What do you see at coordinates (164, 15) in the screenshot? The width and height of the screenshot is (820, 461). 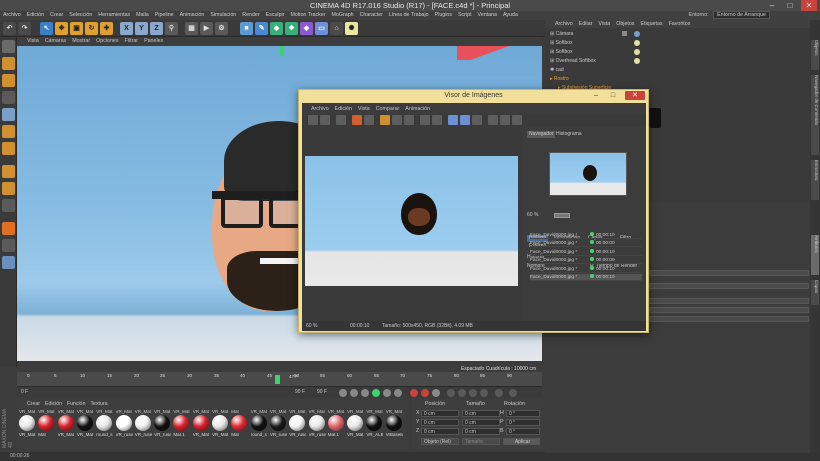 I see `menu-pipeline: Pipeline` at bounding box center [164, 15].